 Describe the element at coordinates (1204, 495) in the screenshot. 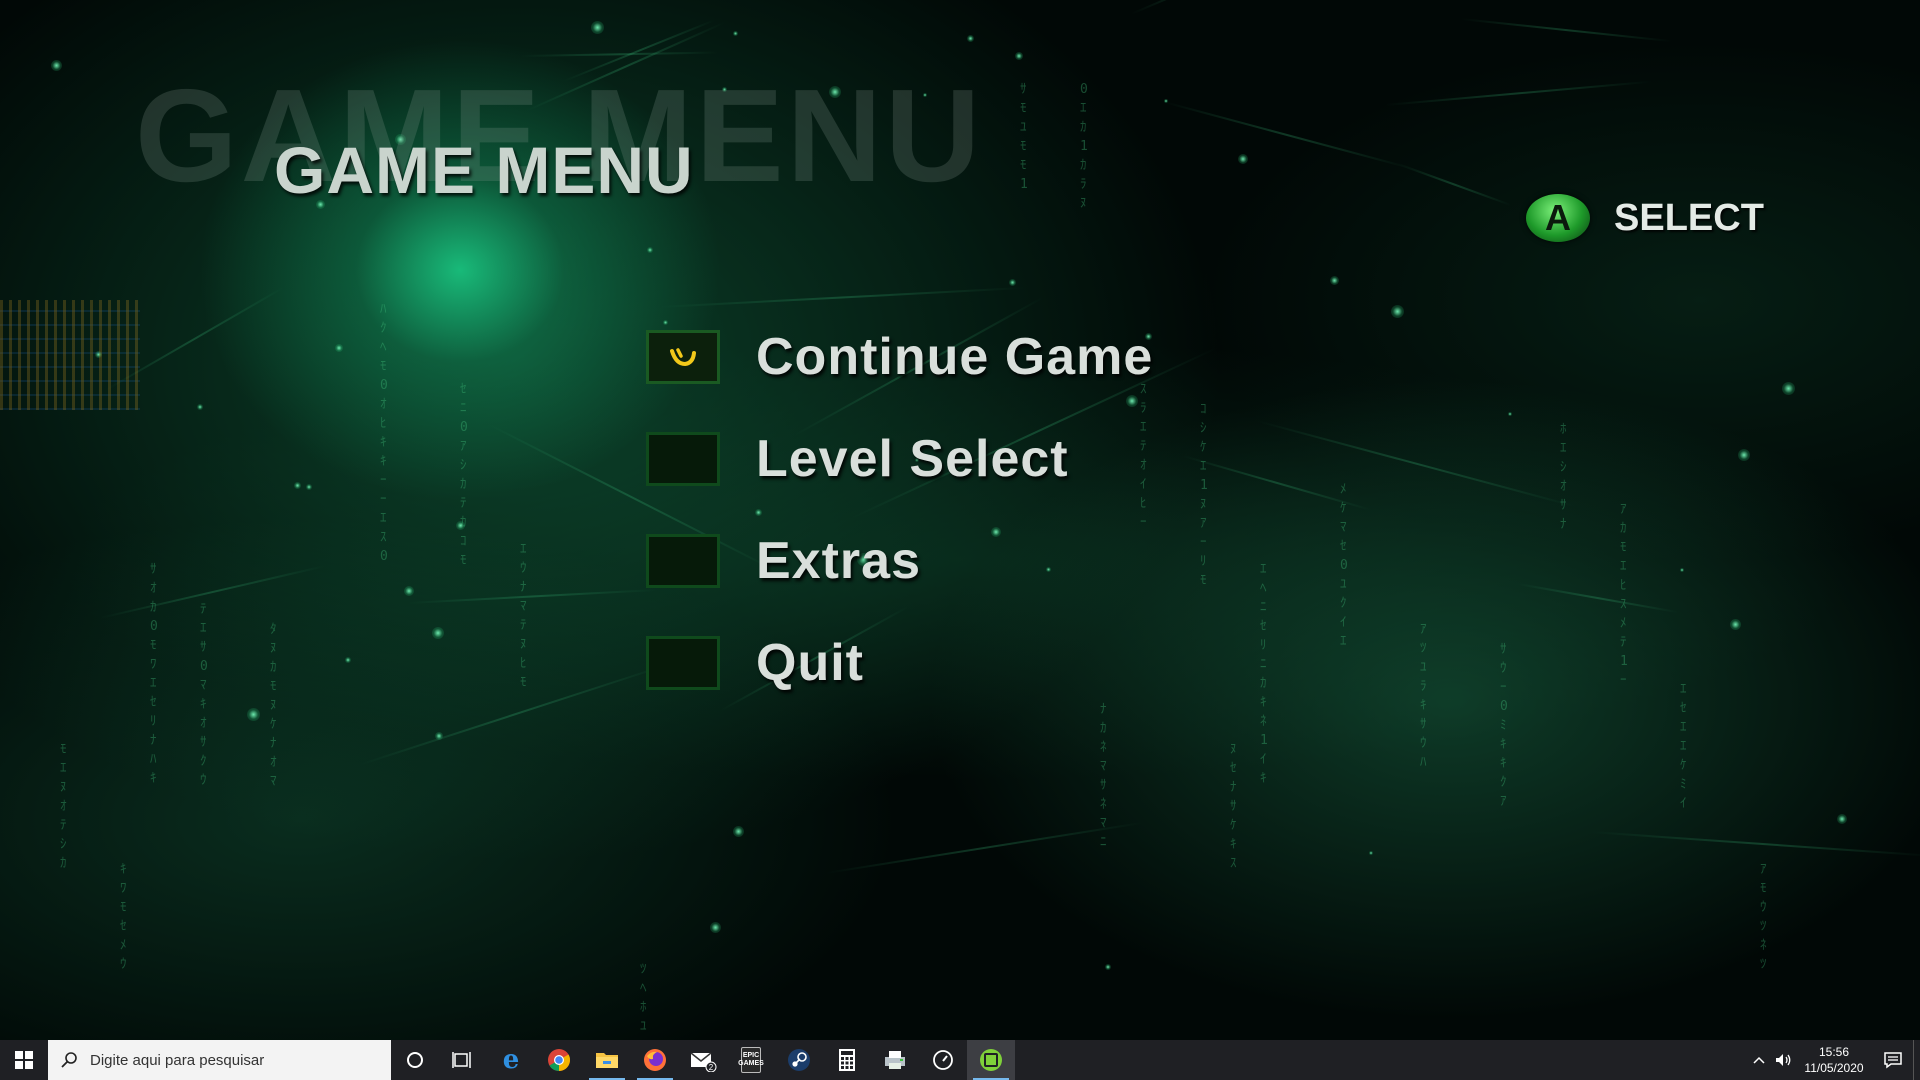

I see `code-rain-column: ｺ ｼ ｹ ｴ 1 ﾇ ｱ ｰ ﾘ ﾓ` at that location.